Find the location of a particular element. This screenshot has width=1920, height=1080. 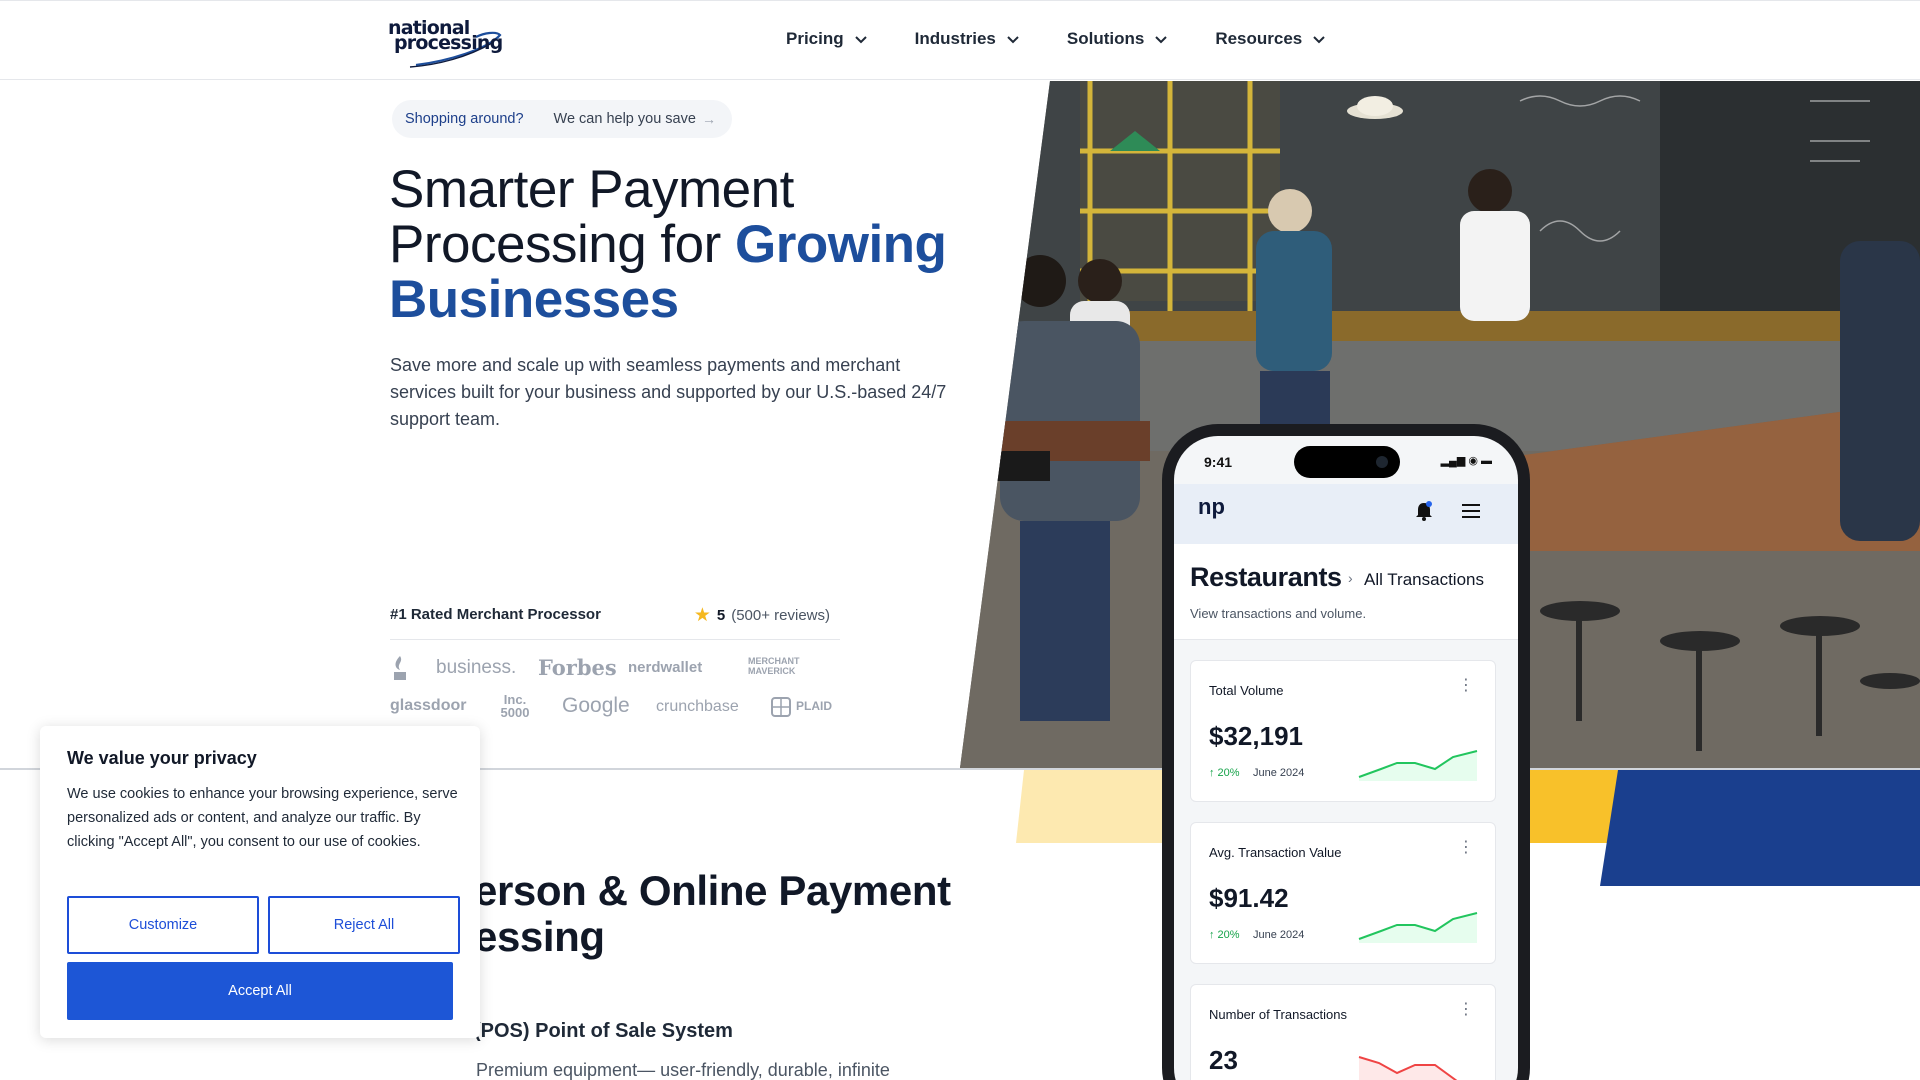

business-logo: business. is located at coordinates (476, 667).